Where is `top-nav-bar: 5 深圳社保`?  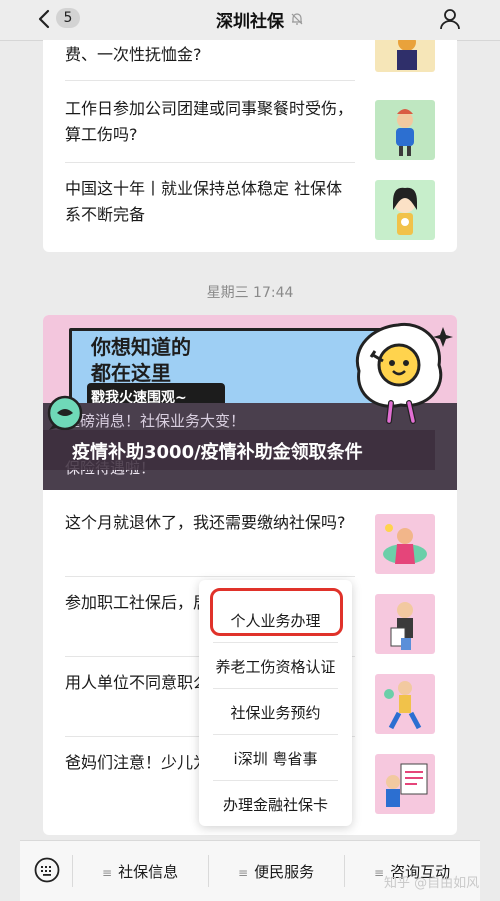 top-nav-bar: 5 深圳社保 is located at coordinates (250, 20).